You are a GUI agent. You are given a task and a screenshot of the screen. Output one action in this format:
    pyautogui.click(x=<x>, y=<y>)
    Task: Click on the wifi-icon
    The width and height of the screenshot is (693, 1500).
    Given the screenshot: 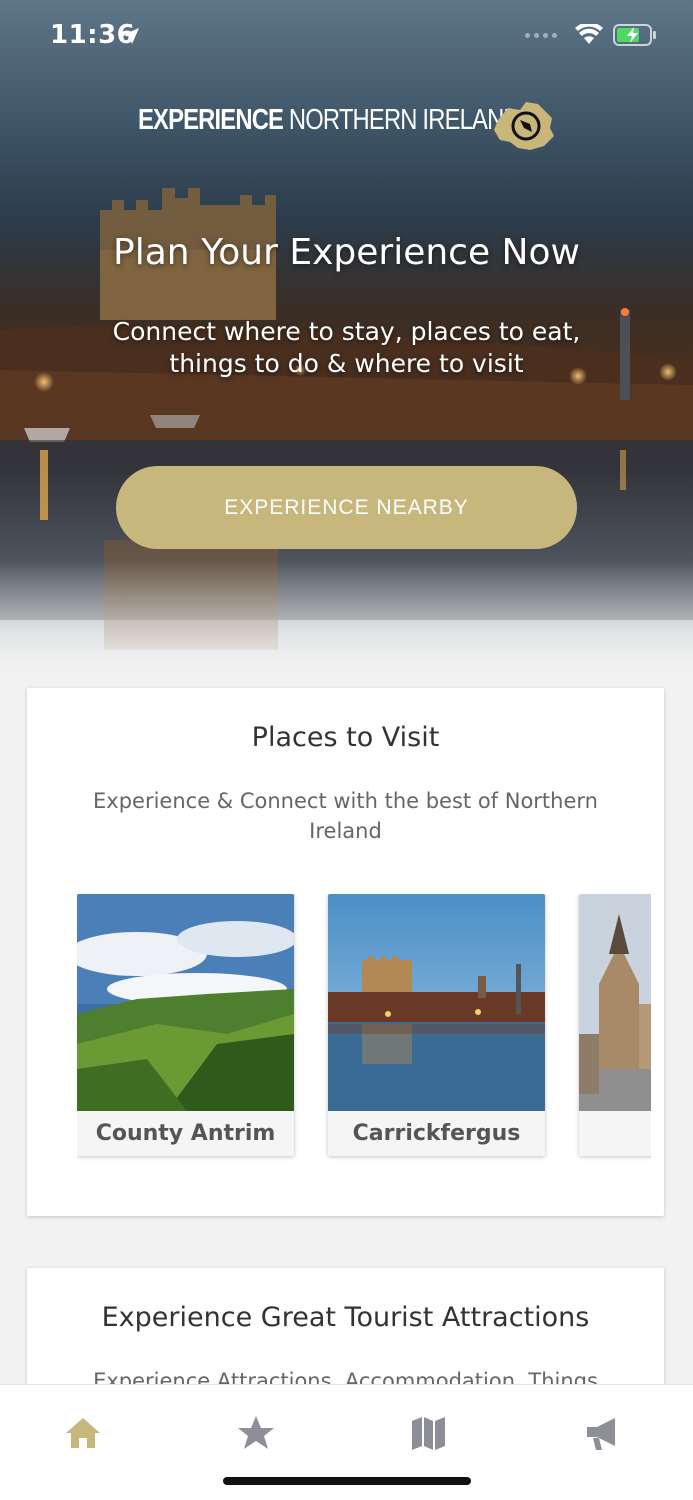 What is the action you would take?
    pyautogui.click(x=589, y=34)
    